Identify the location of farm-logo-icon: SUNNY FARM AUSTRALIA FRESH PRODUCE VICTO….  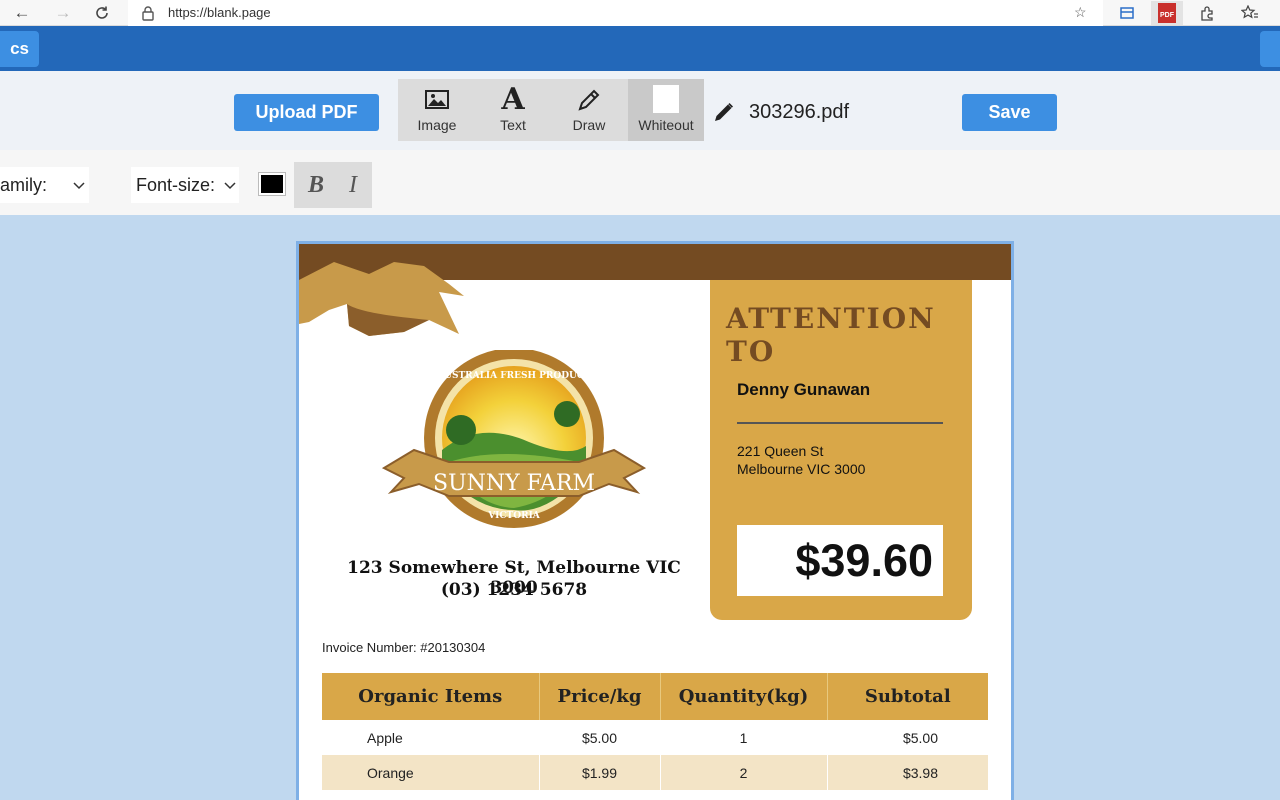
(514, 438).